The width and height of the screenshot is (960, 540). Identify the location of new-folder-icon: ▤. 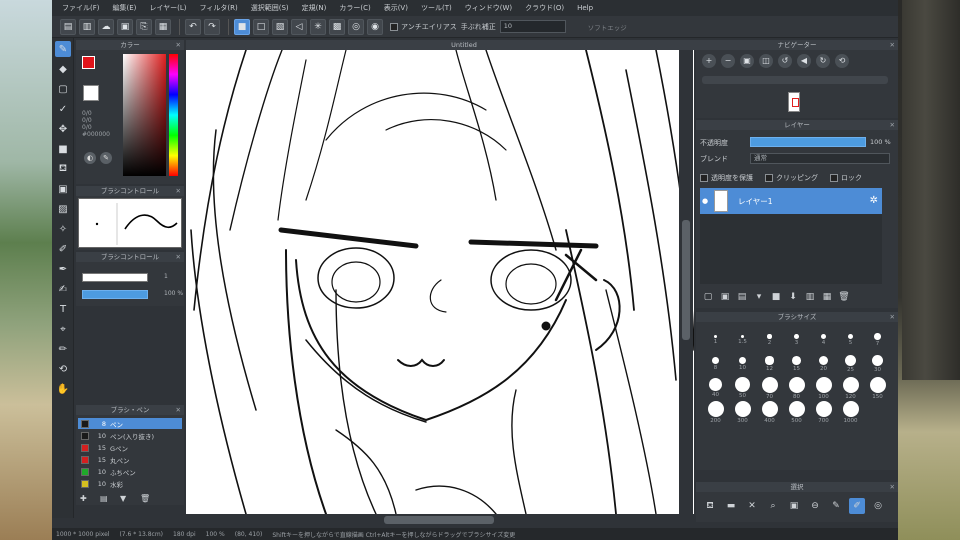
(742, 298).